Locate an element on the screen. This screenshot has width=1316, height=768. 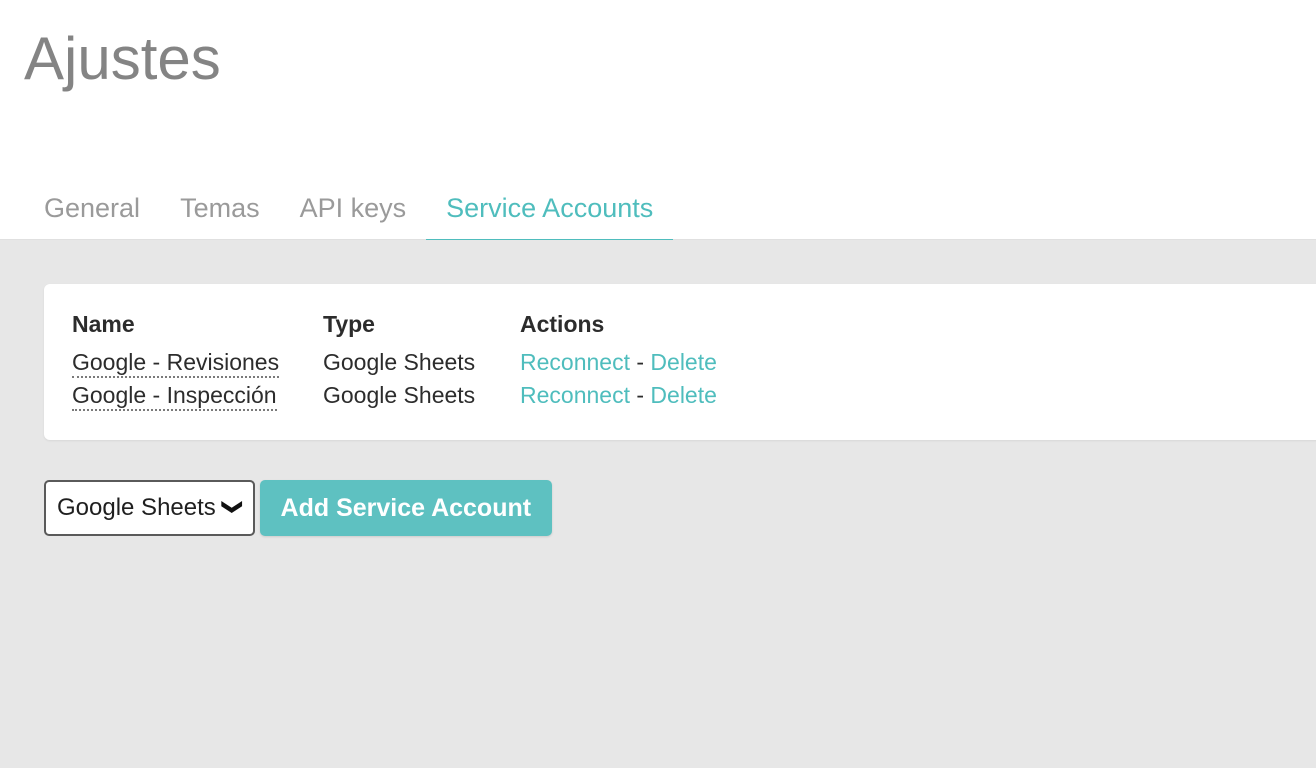
settings-tabs: General Temas API keys Service Accounts is located at coordinates (349, 210).